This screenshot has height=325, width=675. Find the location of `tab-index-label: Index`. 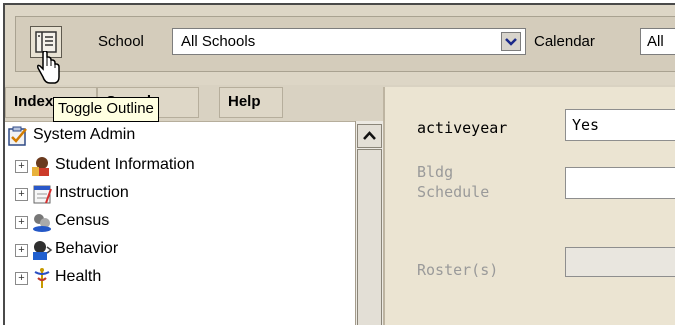

tab-index-label: Index is located at coordinates (34, 101).